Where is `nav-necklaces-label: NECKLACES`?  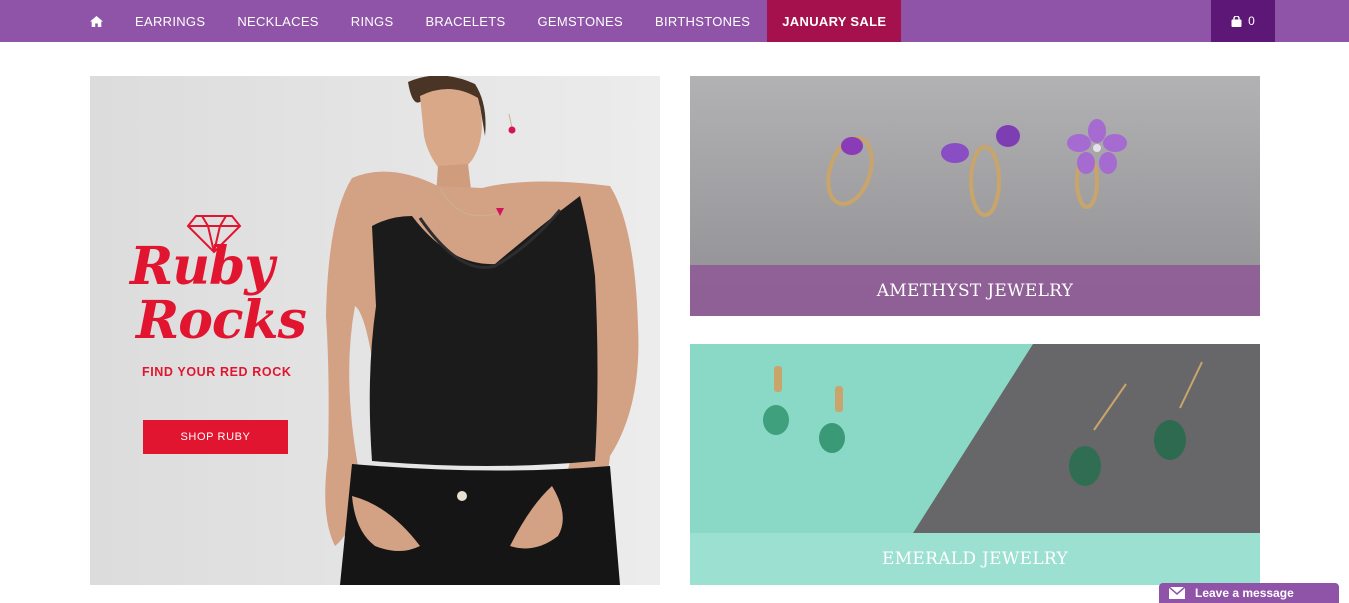 nav-necklaces-label: NECKLACES is located at coordinates (278, 21).